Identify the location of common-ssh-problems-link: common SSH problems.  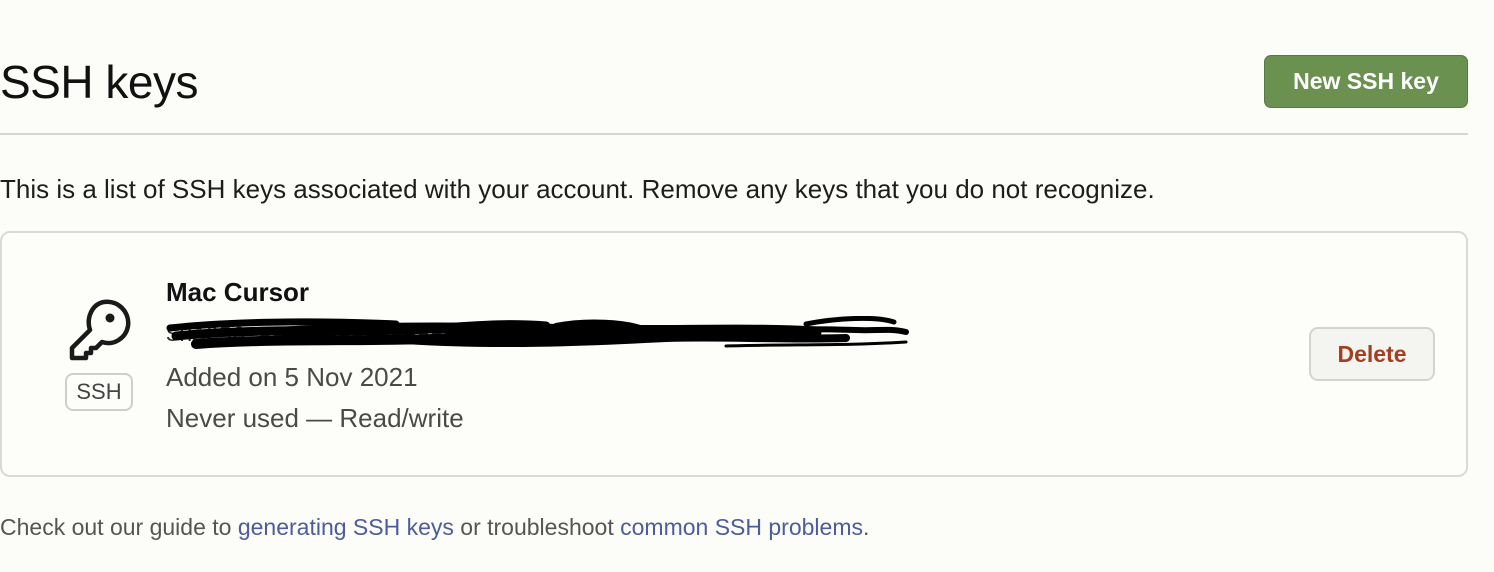
(741, 527).